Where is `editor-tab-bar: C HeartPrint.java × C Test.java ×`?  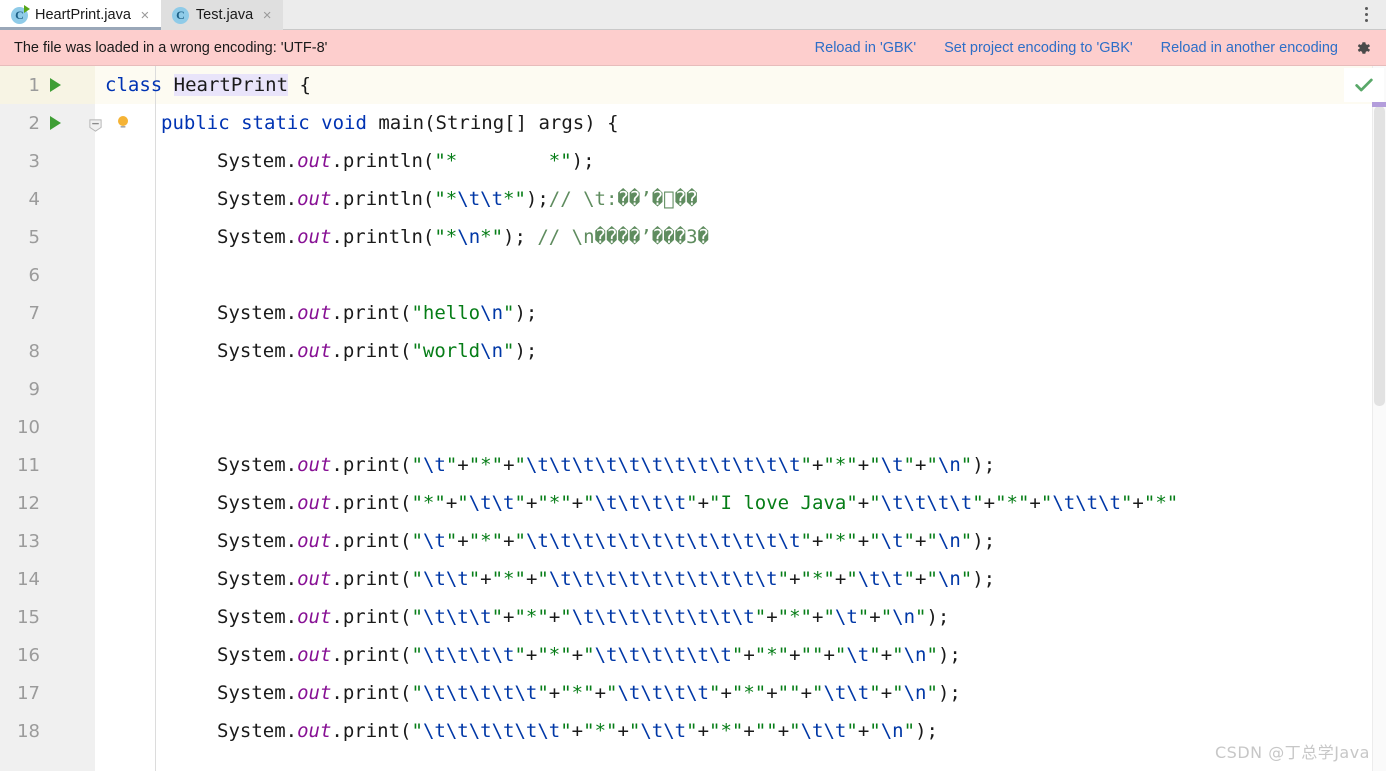
editor-tab-bar: C HeartPrint.java × C Test.java × is located at coordinates (693, 15).